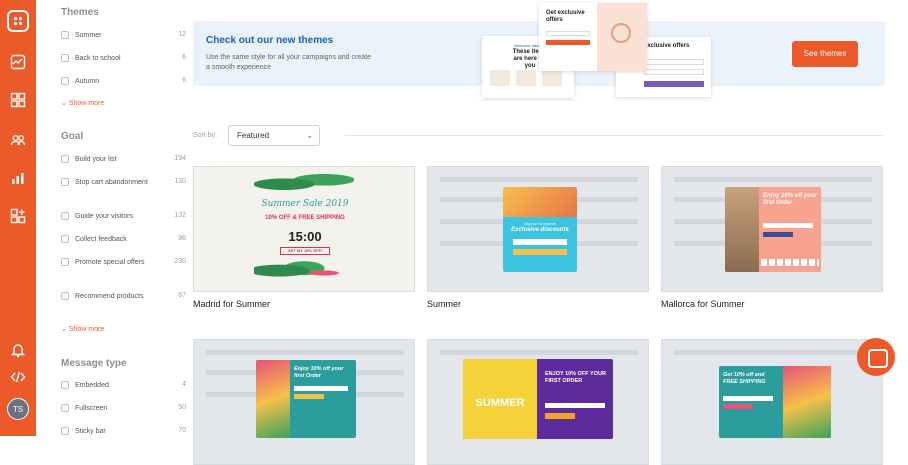 This screenshot has width=908, height=465. I want to click on filter-count: 12, so click(182, 34).